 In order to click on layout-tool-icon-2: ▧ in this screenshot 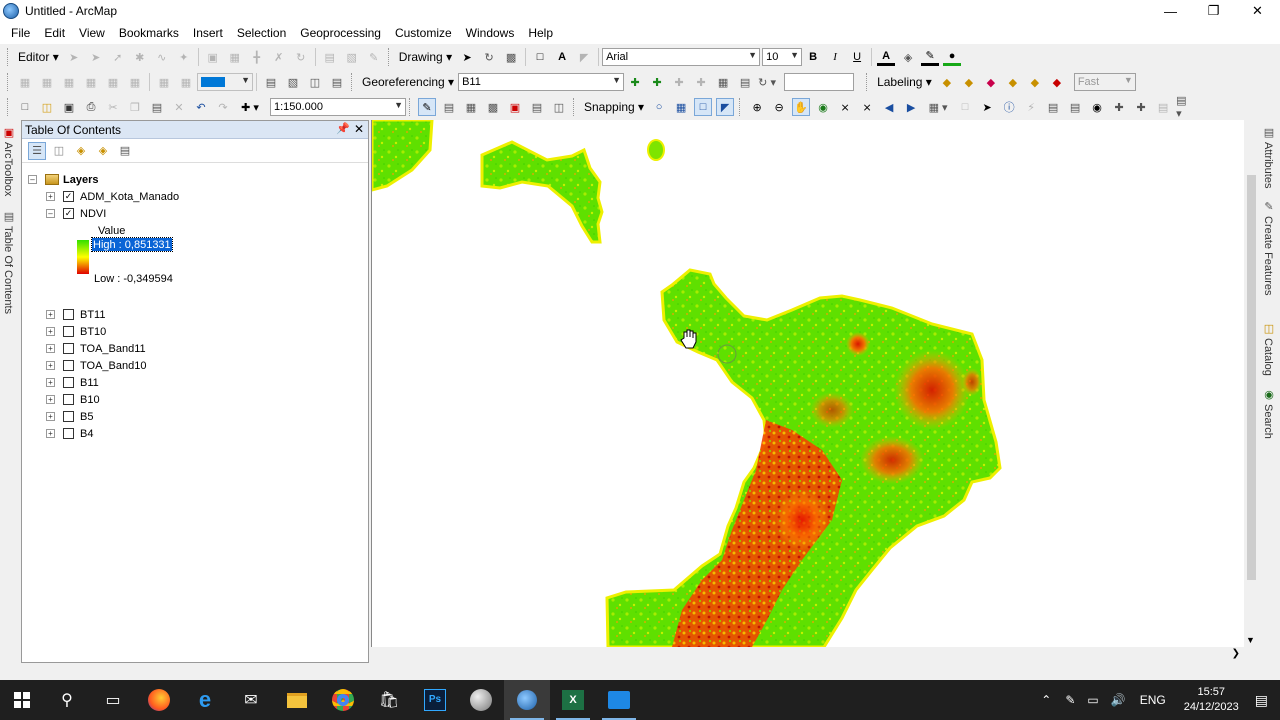, I will do `click(293, 82)`.